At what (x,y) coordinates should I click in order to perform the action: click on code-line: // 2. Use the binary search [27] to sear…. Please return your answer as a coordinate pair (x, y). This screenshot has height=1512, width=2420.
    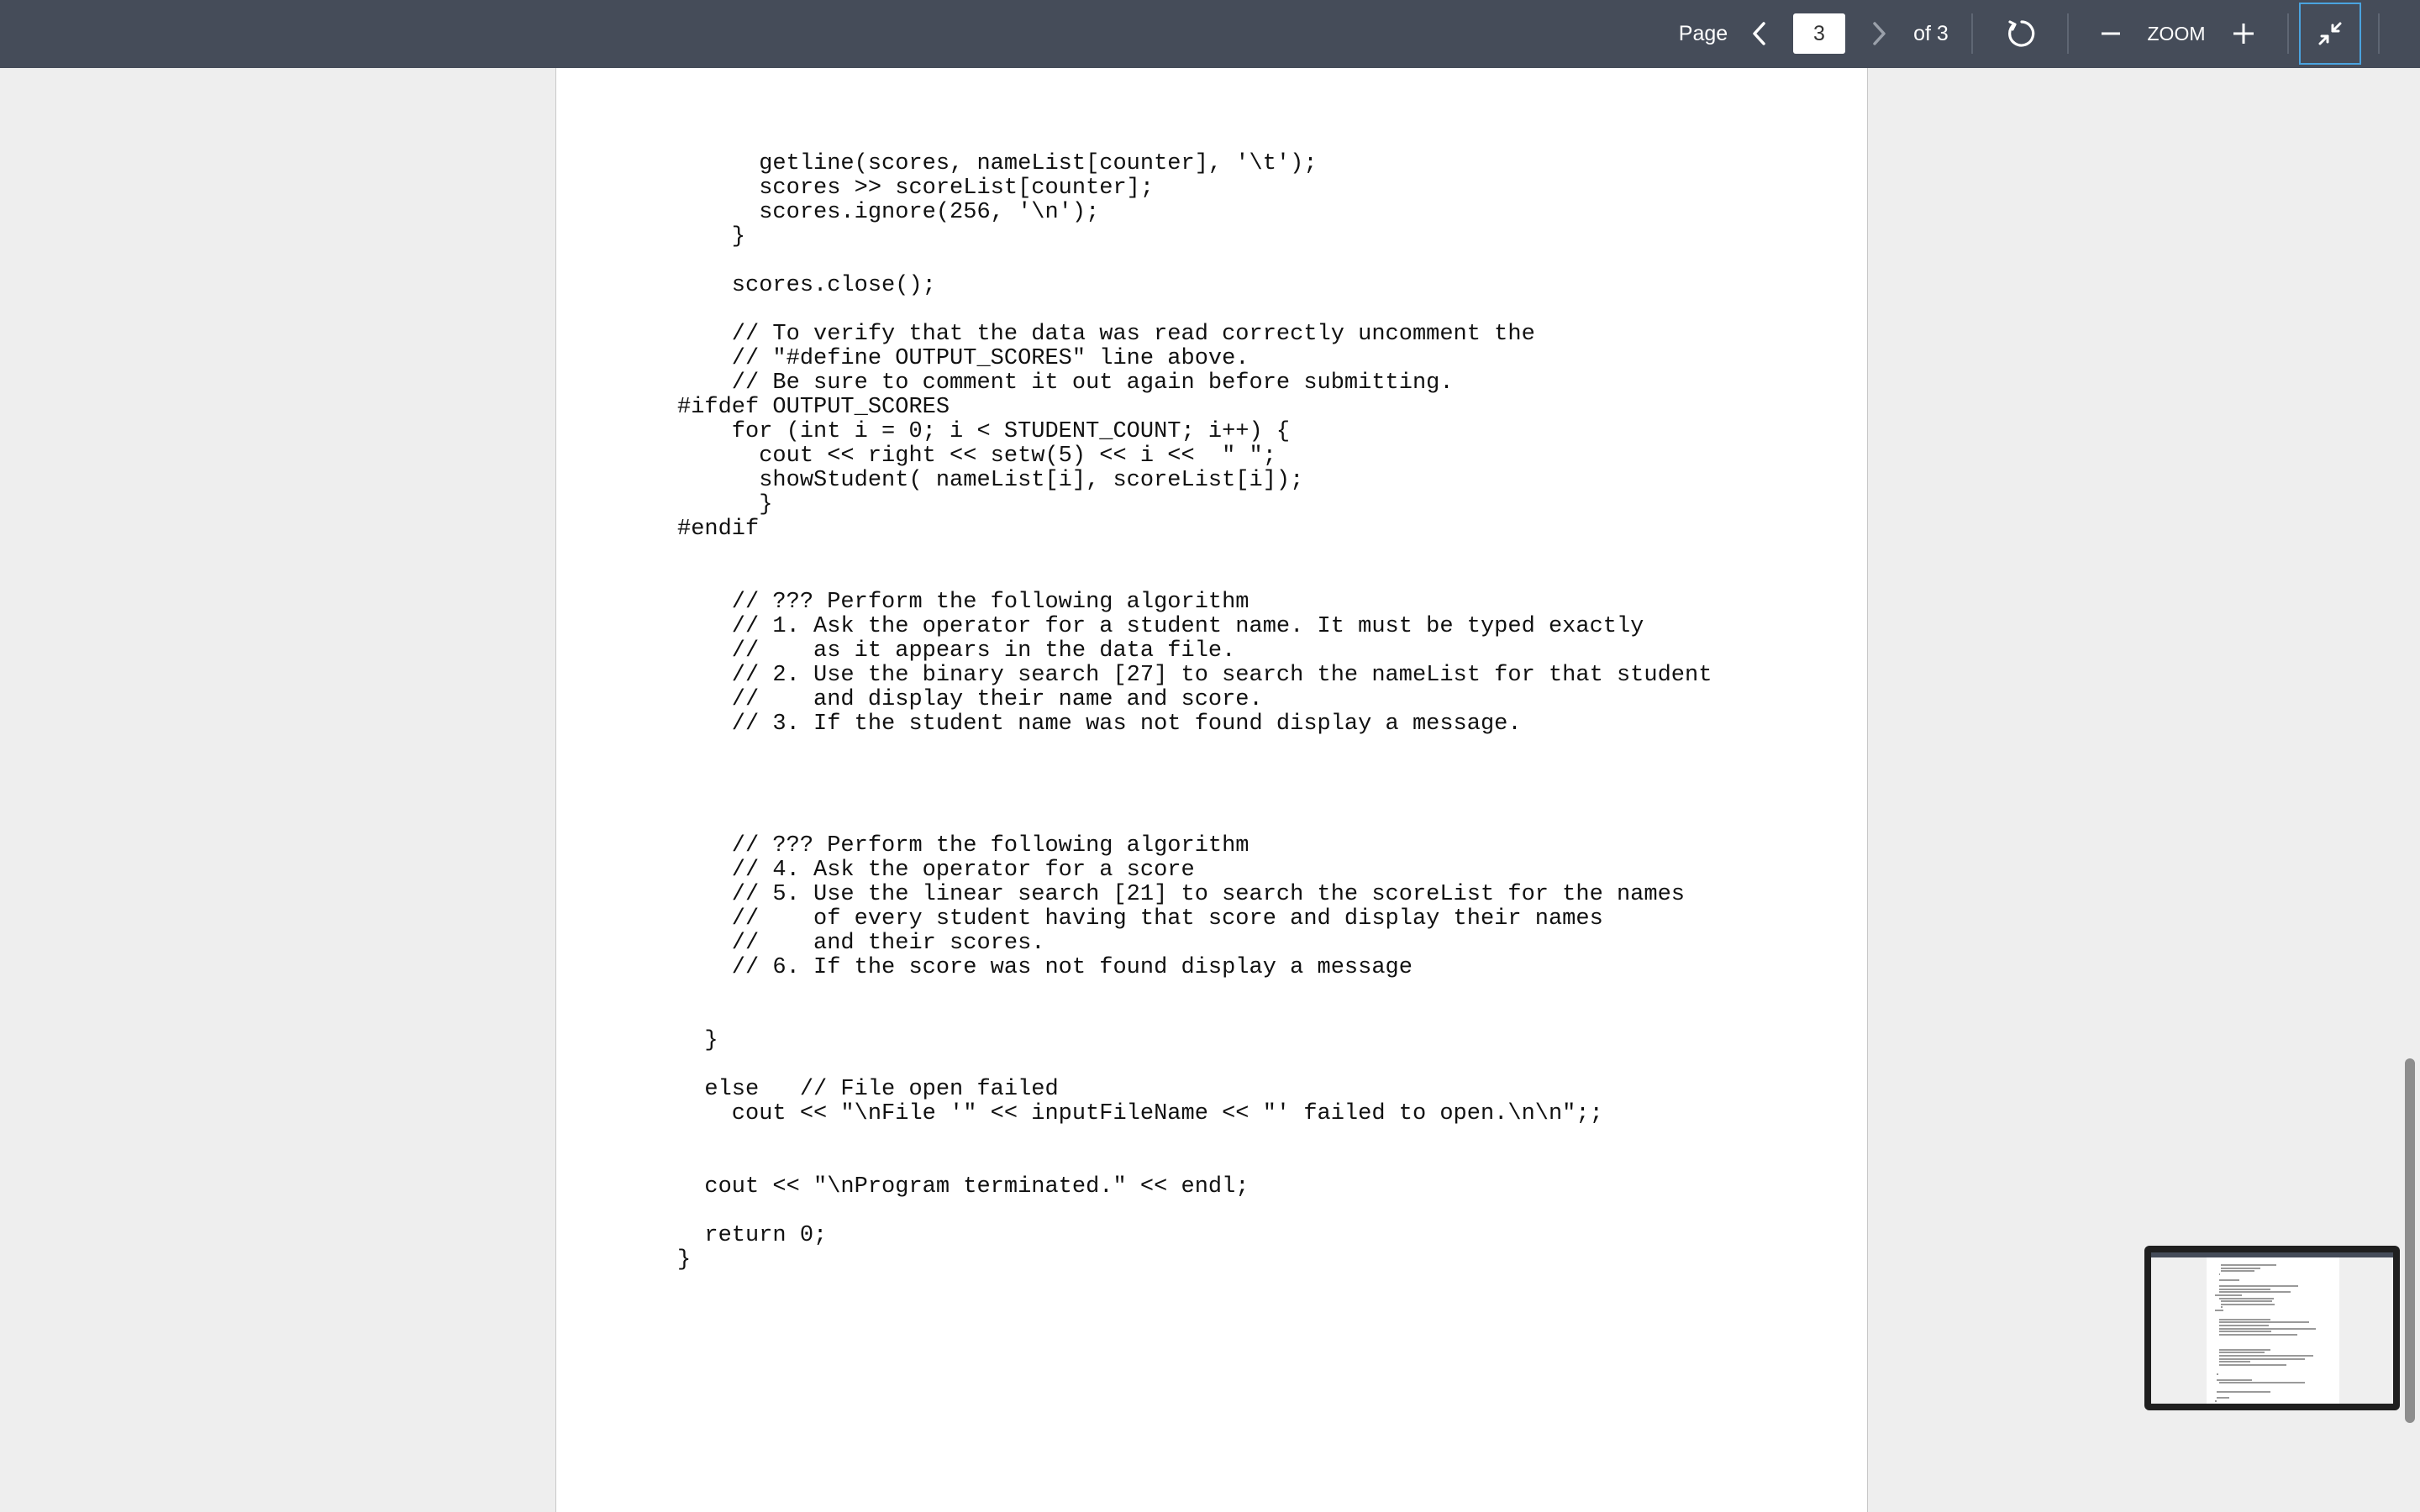
    Looking at the image, I should click on (1195, 675).